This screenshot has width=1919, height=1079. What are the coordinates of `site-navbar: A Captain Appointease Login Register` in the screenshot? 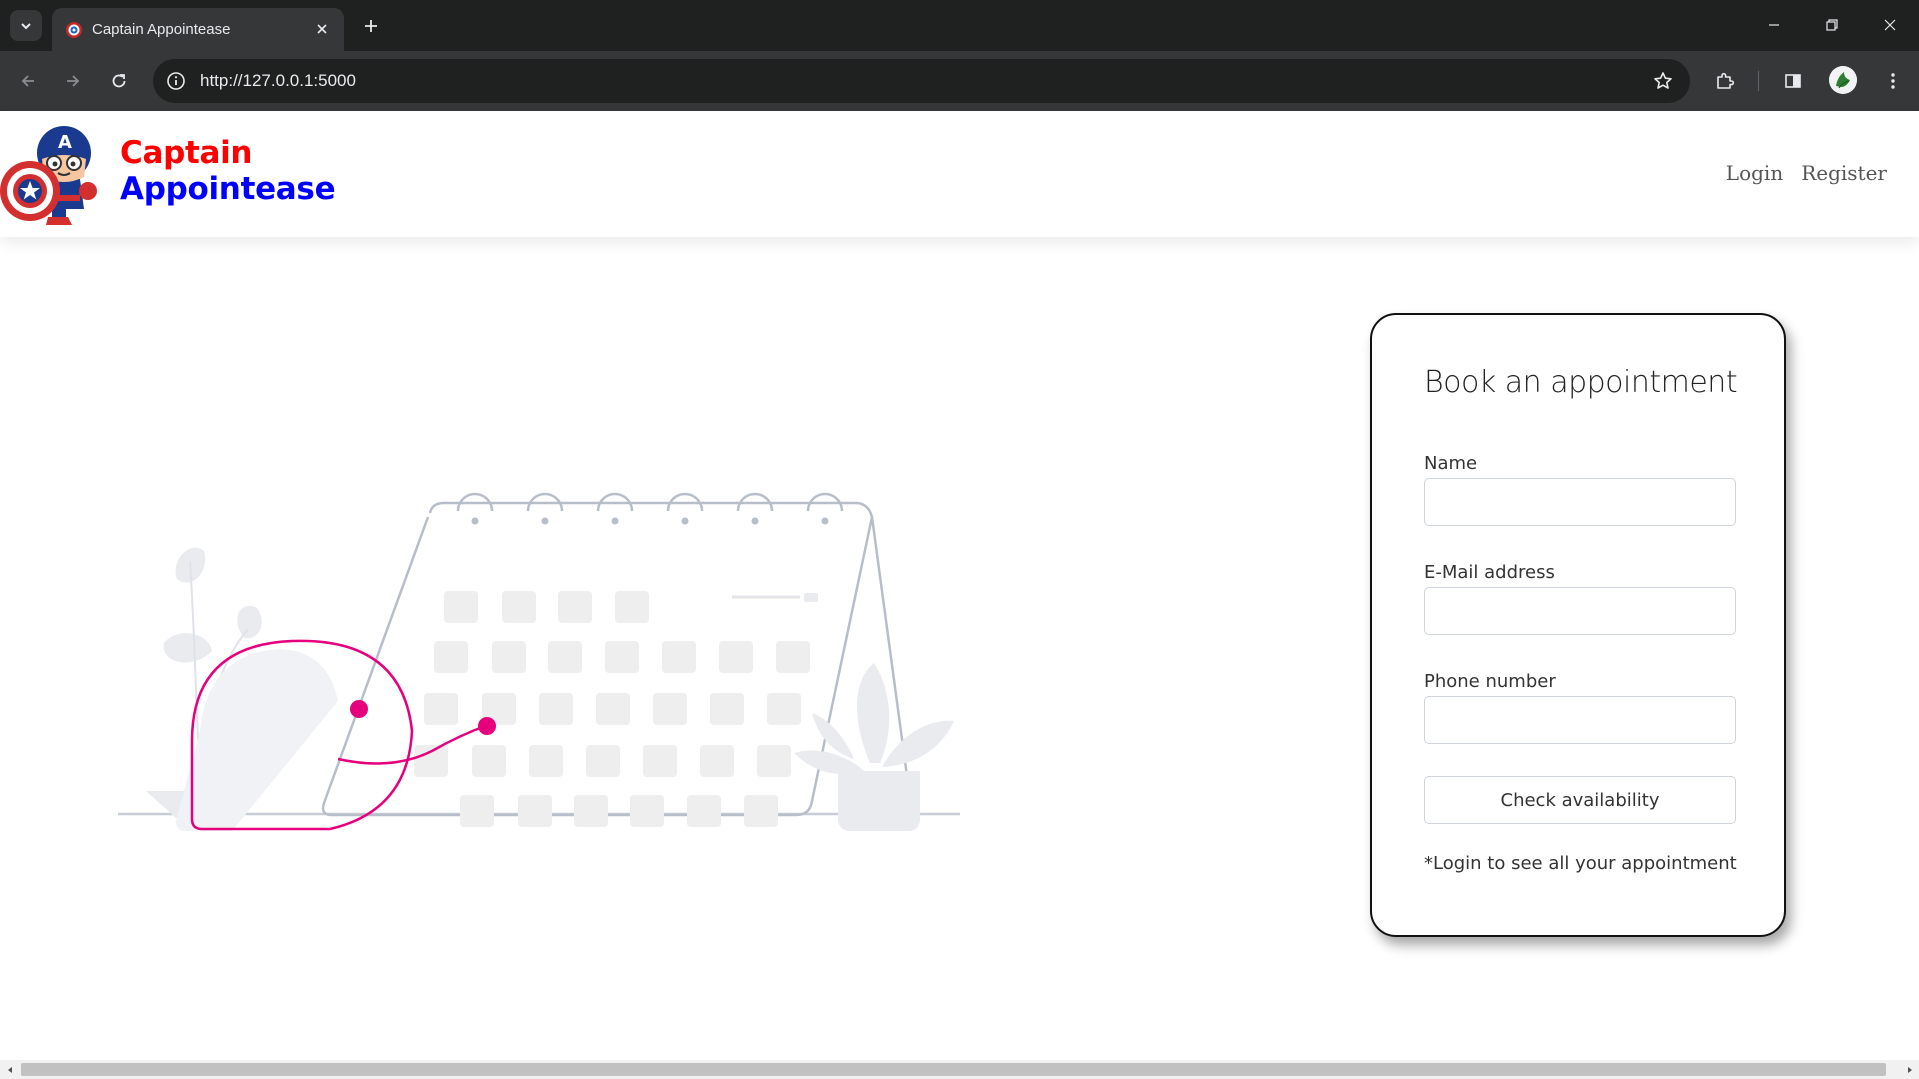 It's located at (959, 174).